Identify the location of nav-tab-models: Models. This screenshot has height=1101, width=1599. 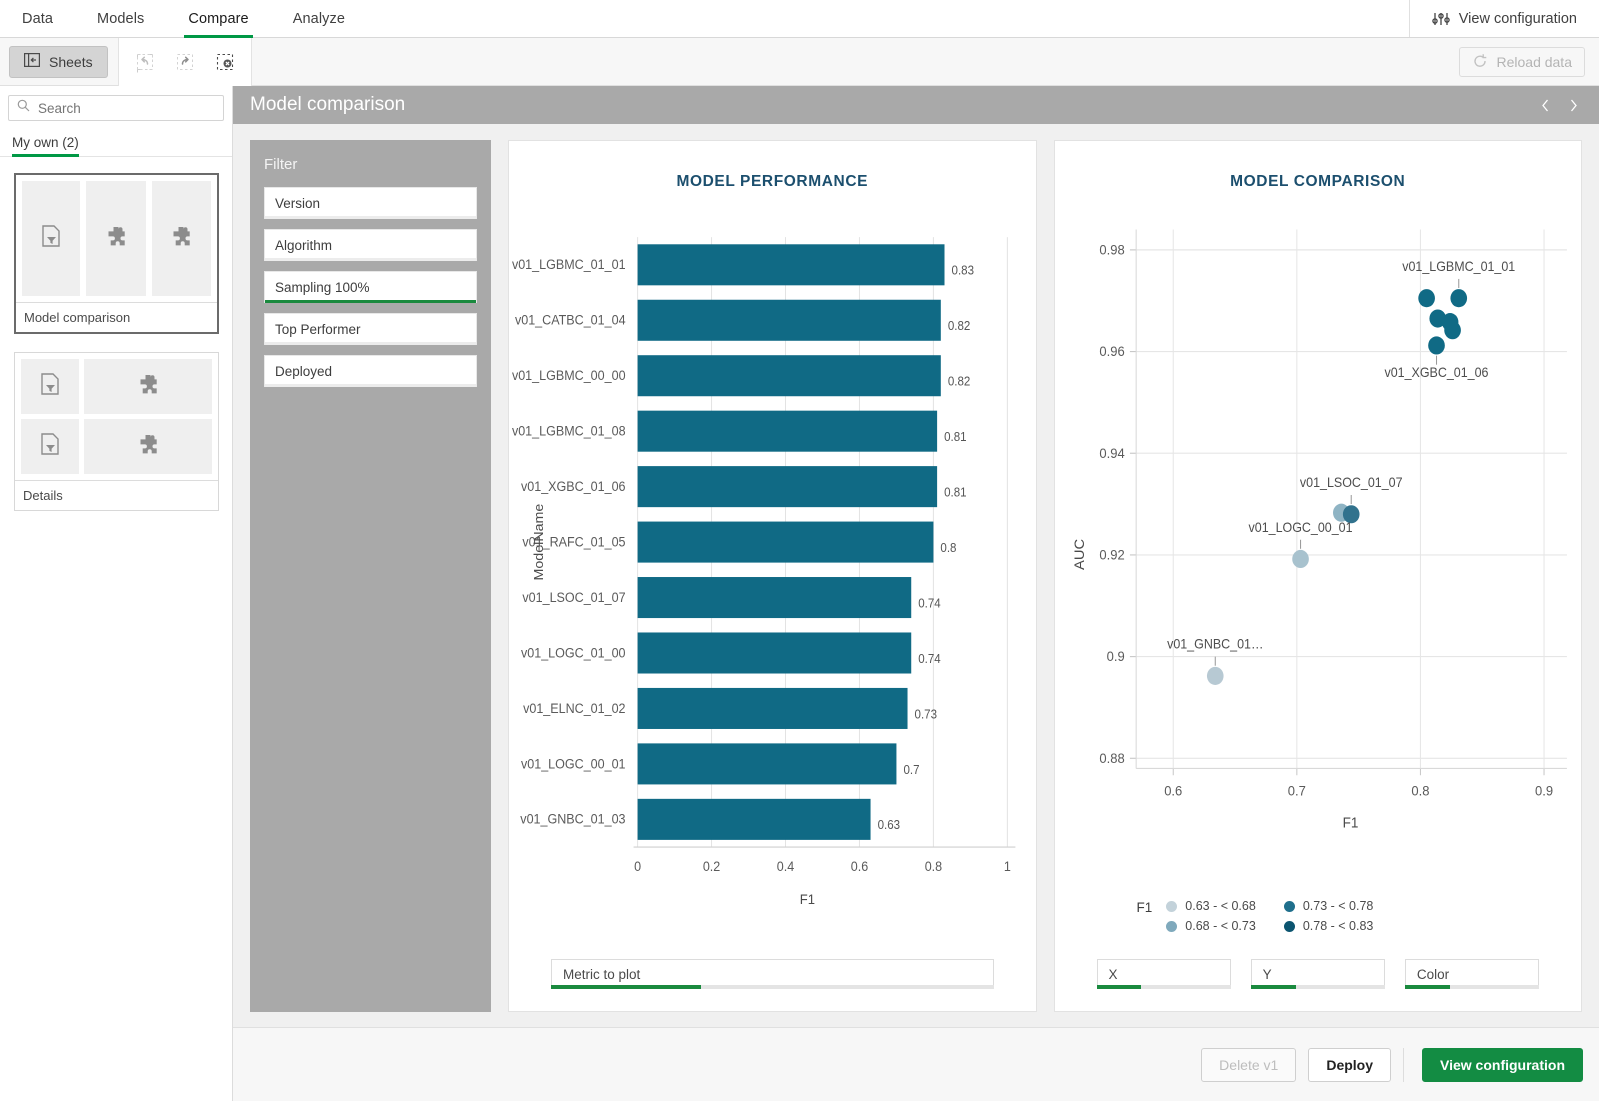
(120, 19).